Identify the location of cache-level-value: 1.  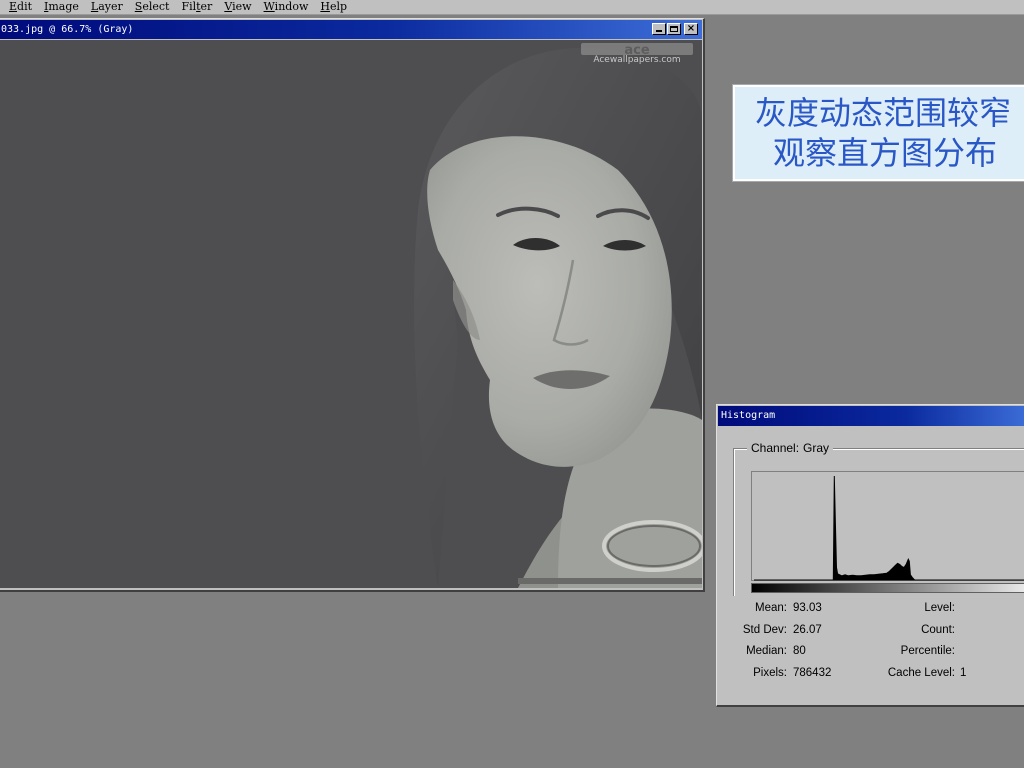
(963, 673).